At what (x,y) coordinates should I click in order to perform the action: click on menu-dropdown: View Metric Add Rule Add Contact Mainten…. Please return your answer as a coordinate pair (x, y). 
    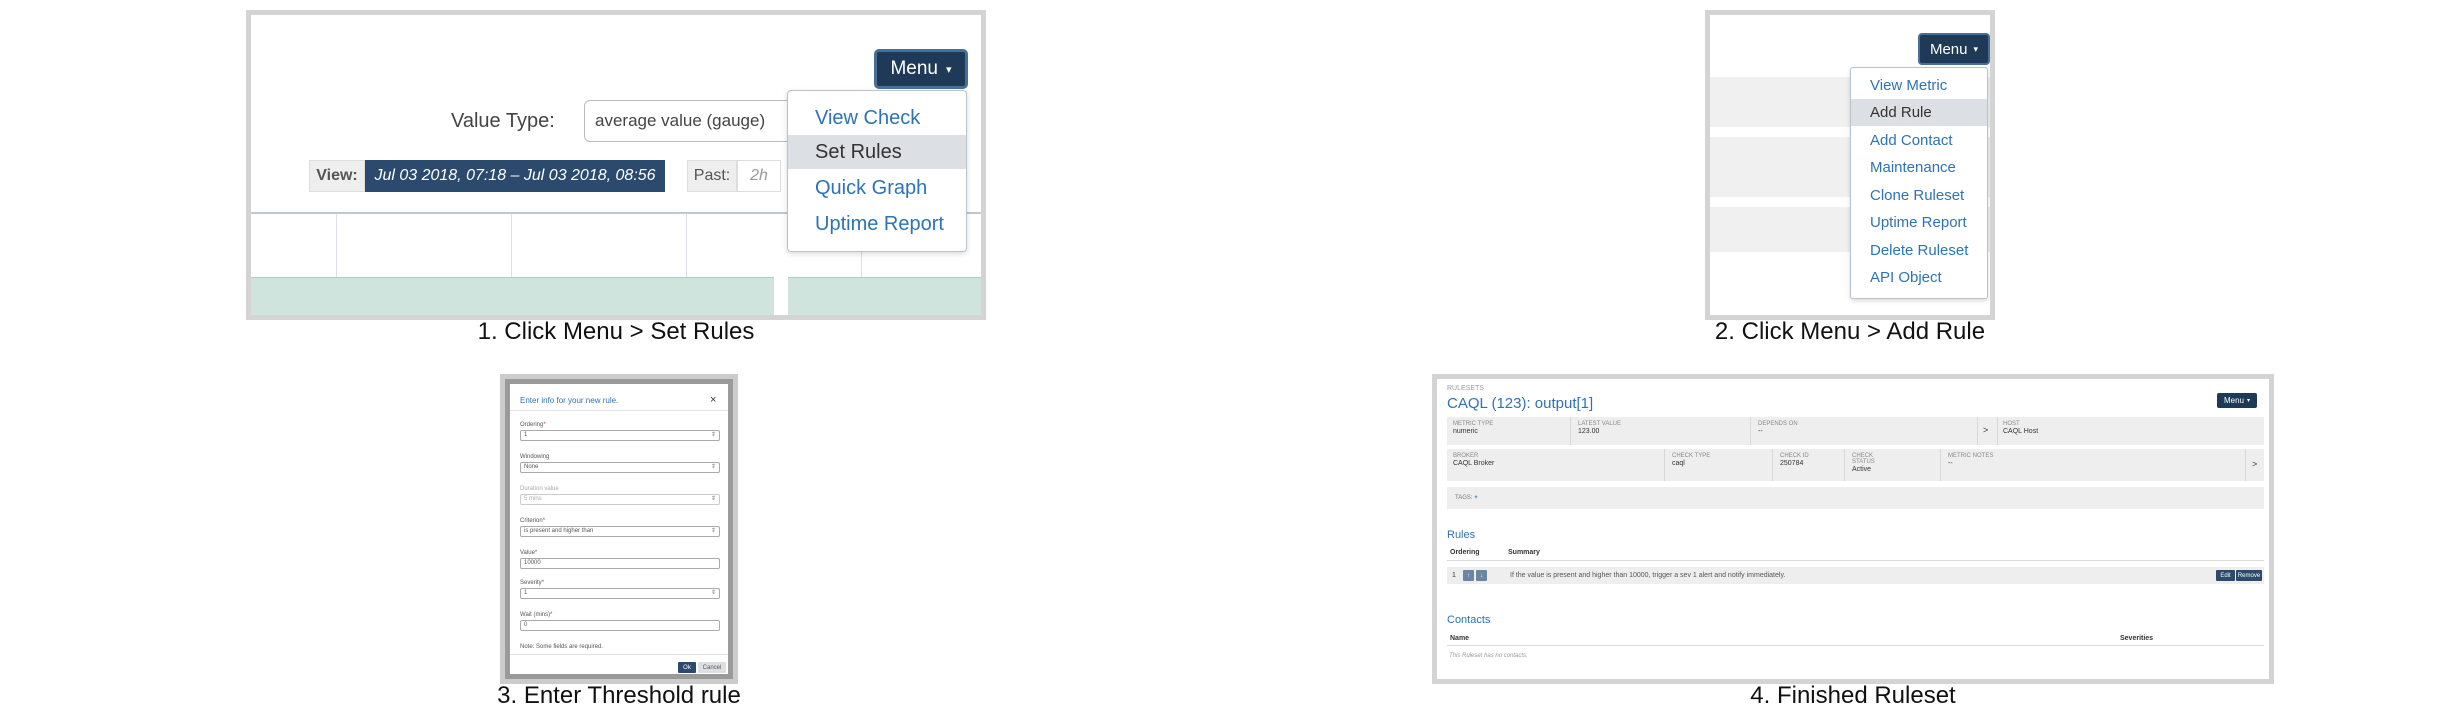
    Looking at the image, I should click on (1919, 183).